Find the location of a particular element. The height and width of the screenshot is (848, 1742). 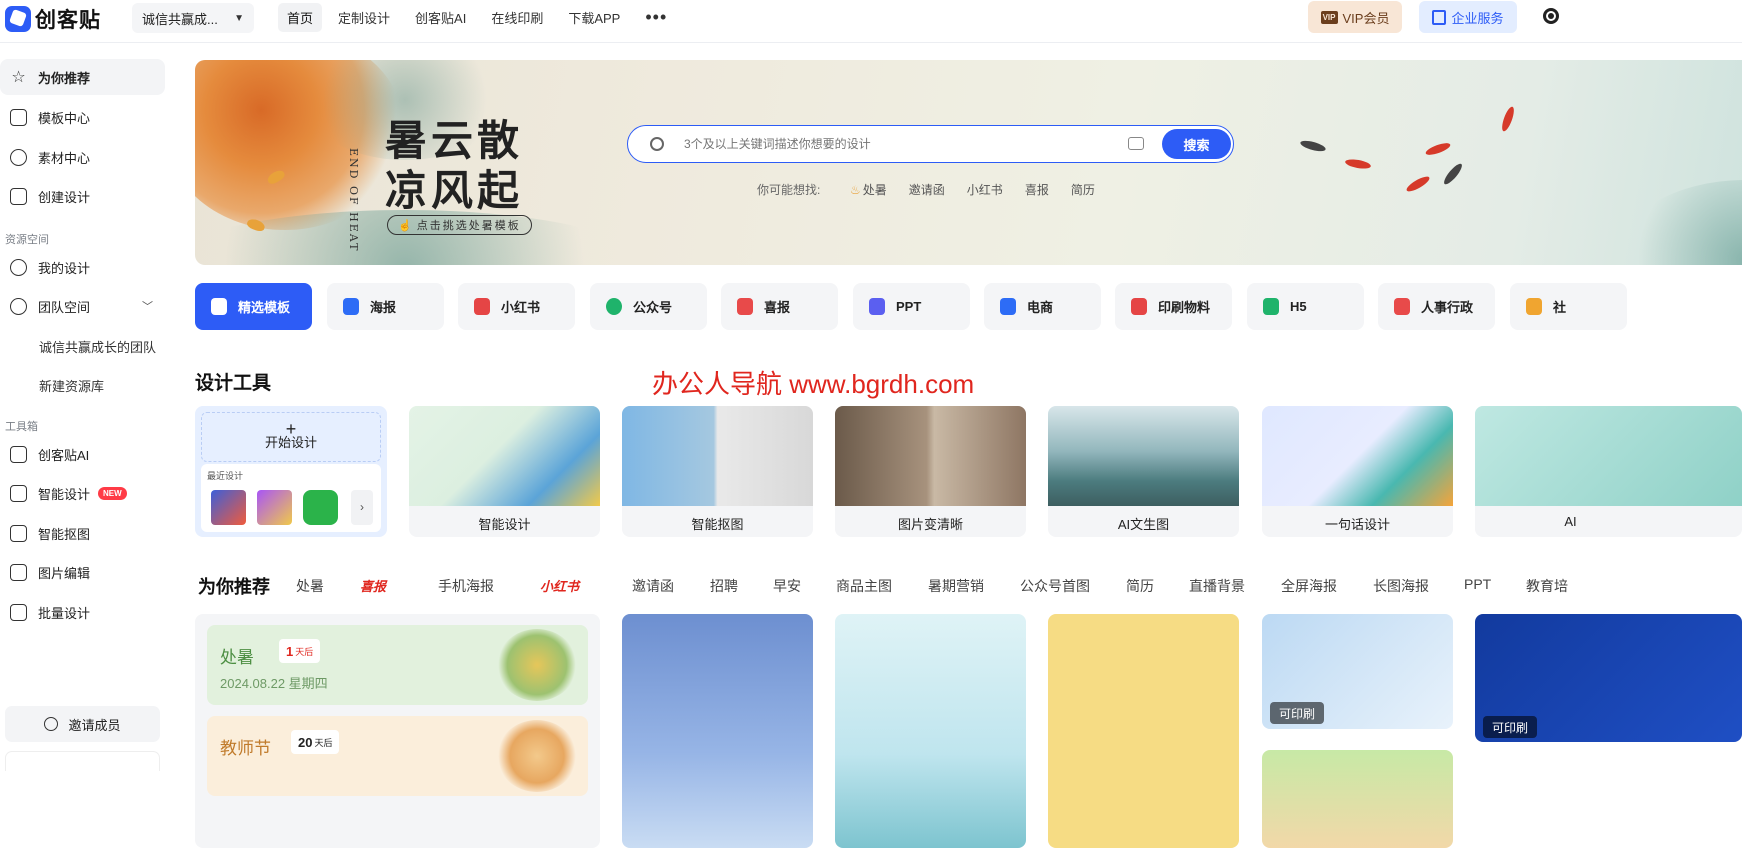

vip-button: VIP VIP会员 is located at coordinates (1355, 17).